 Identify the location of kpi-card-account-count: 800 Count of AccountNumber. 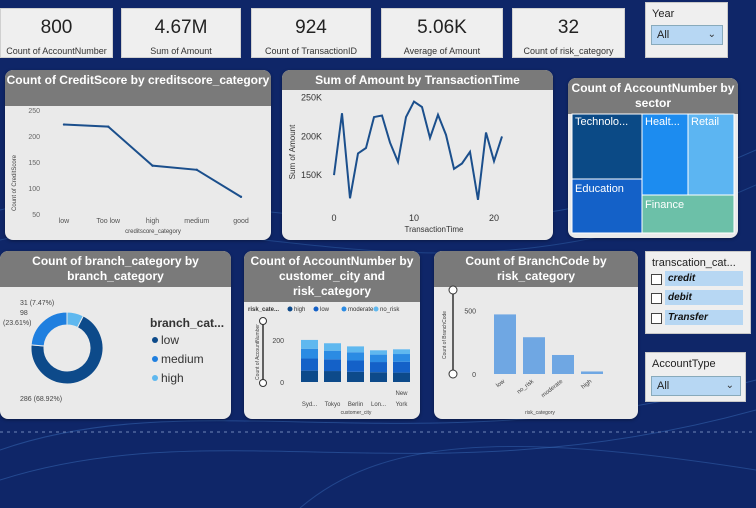
(56, 33).